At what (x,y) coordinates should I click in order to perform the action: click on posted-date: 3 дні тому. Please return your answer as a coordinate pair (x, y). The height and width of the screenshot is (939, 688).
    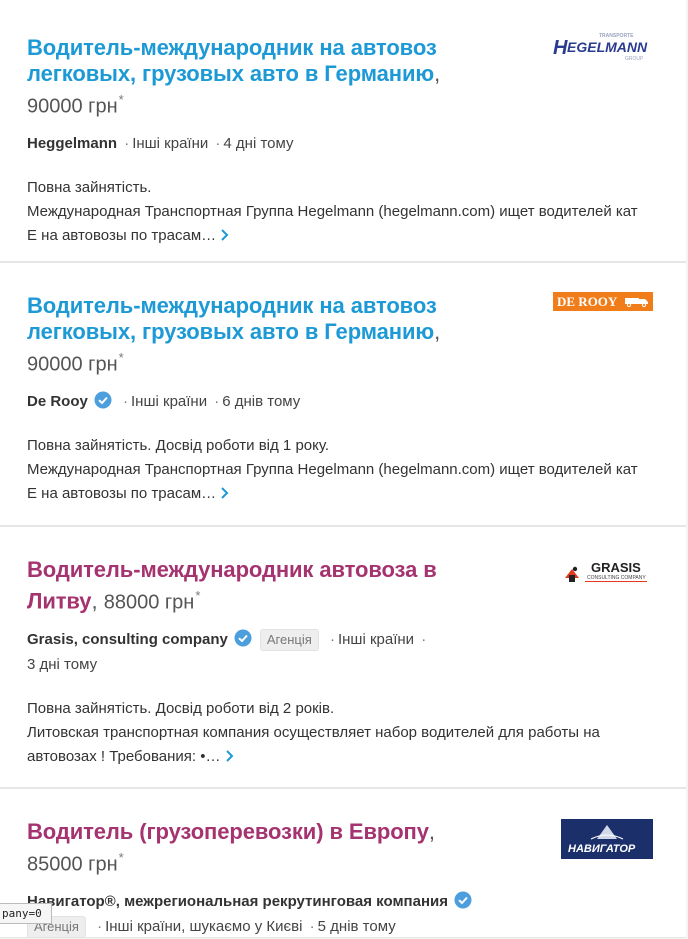
    Looking at the image, I should click on (62, 665).